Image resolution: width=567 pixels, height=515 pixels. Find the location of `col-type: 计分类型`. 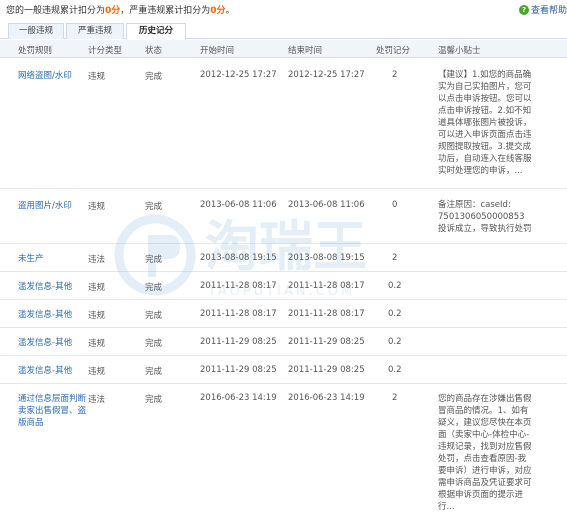

col-type: 计分类型 is located at coordinates (105, 51).